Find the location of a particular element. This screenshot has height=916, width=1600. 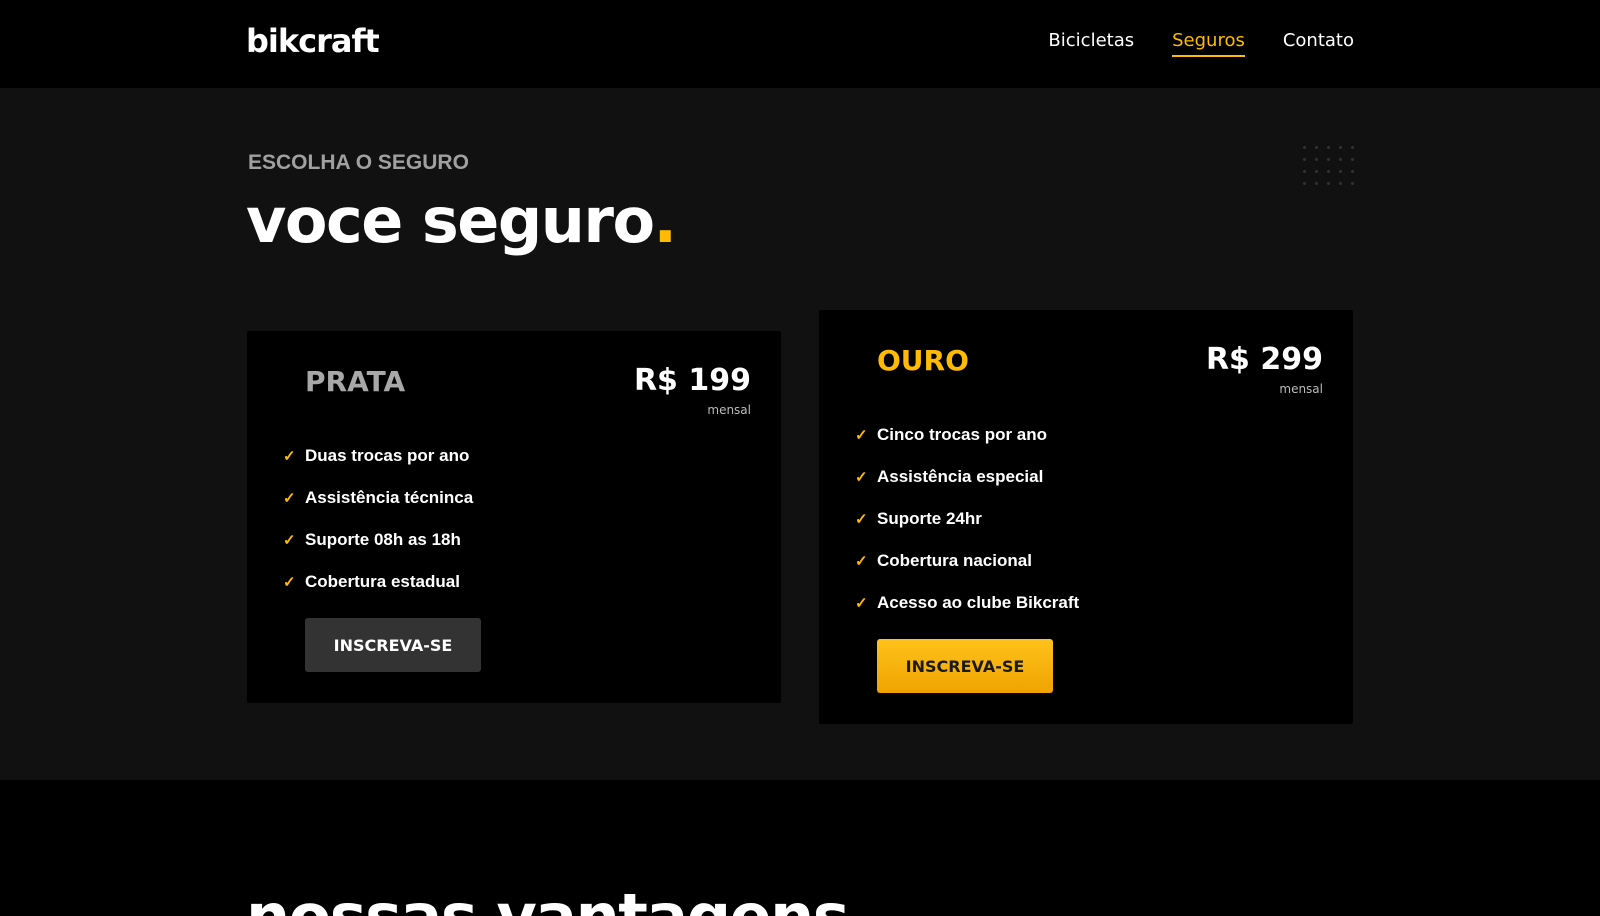

feature-text: Suporte 24hr is located at coordinates (929, 518).